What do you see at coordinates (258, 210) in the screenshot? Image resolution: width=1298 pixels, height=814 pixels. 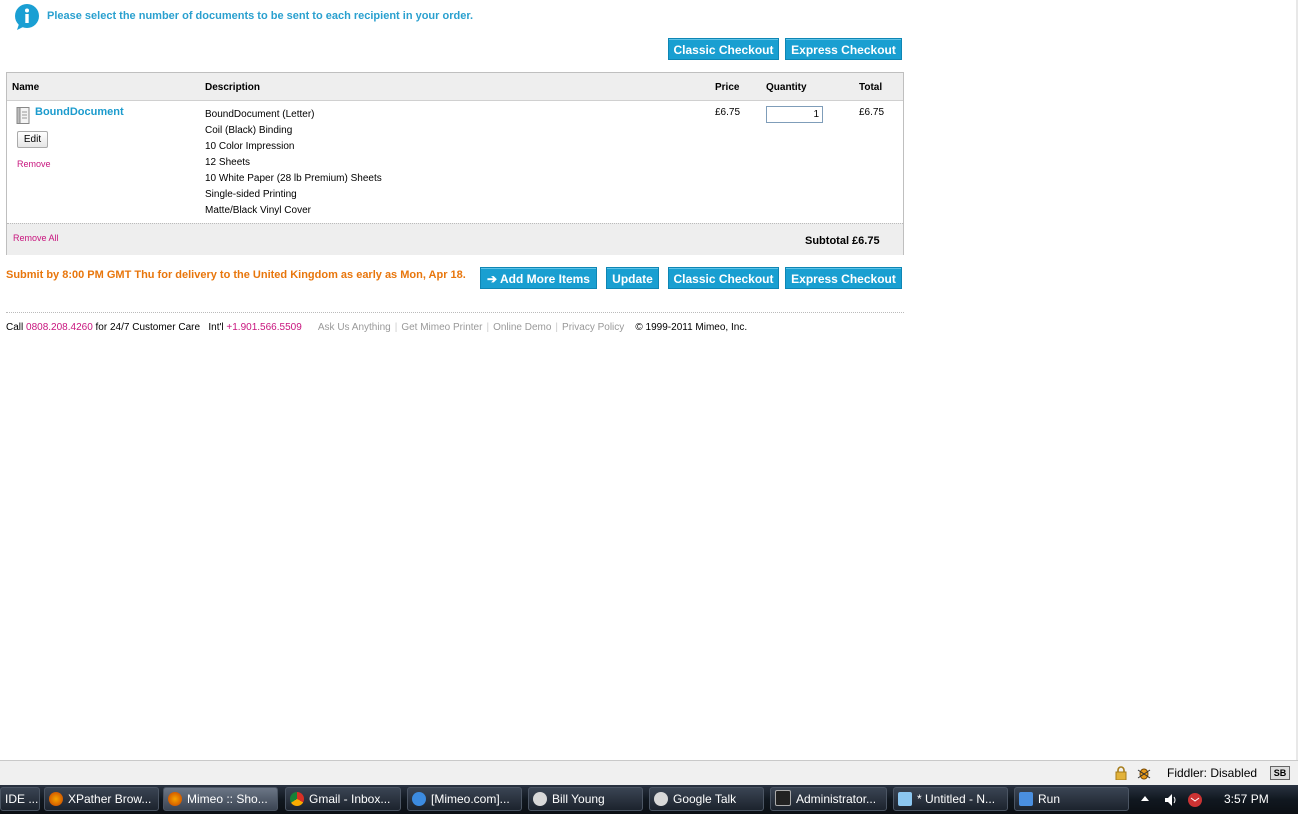 I see `description-line: Matte/Black Vinyl Cover` at bounding box center [258, 210].